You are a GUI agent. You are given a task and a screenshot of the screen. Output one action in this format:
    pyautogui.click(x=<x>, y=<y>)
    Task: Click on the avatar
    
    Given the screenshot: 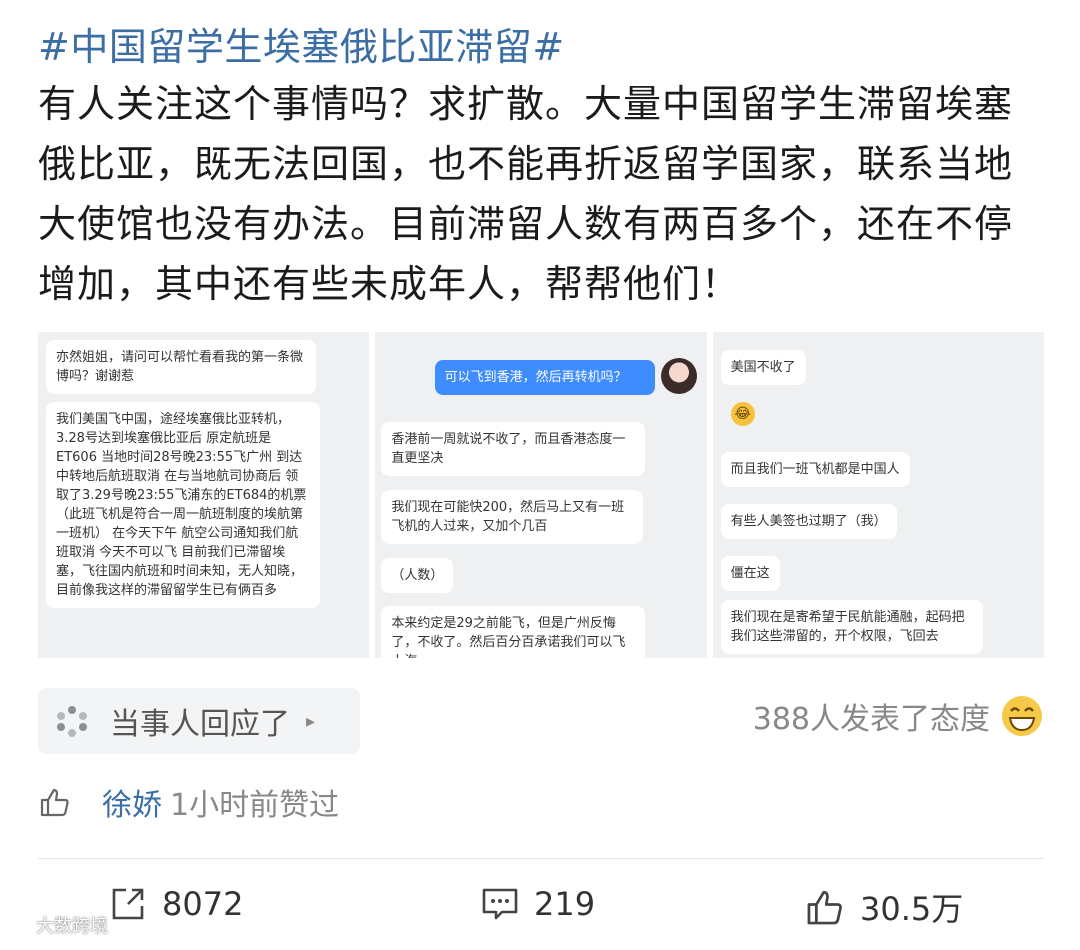 What is the action you would take?
    pyautogui.click(x=678, y=376)
    